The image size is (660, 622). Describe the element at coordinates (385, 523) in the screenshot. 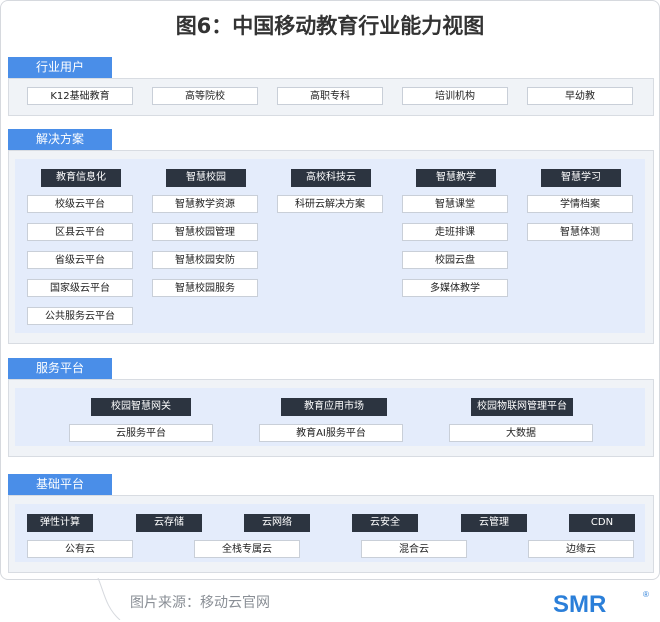

I see `base-item: 云安全` at that location.